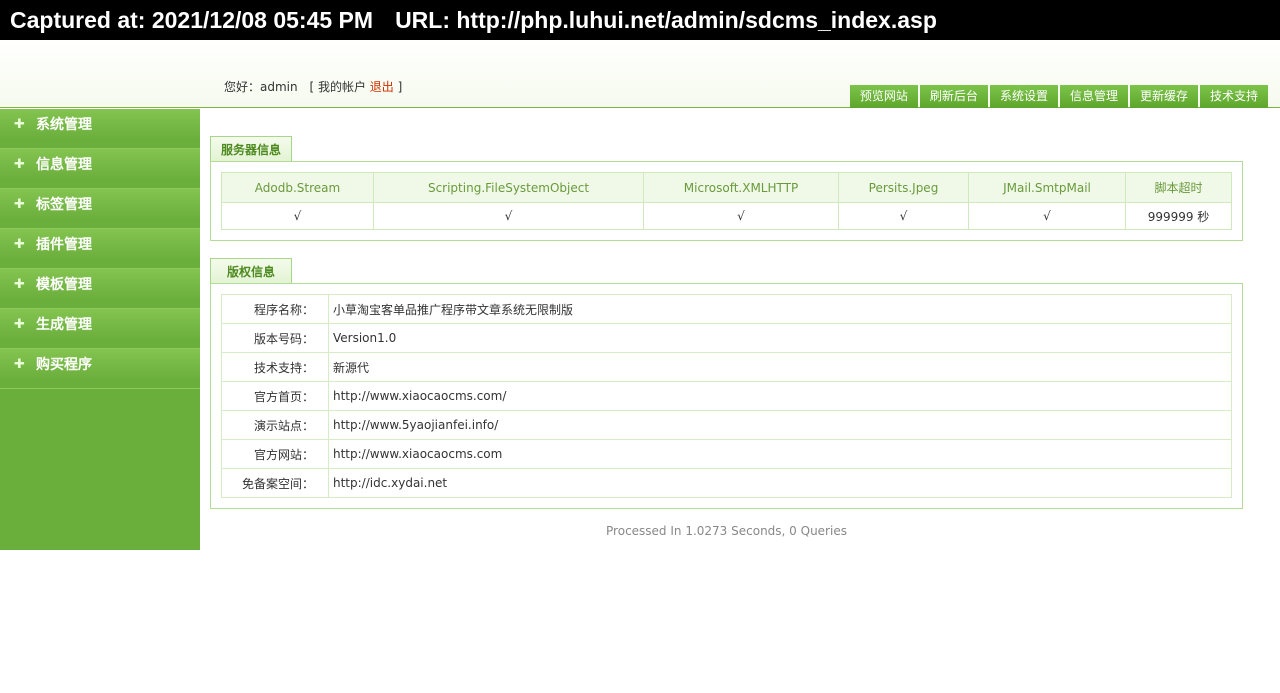 The width and height of the screenshot is (1280, 693). I want to click on official-home-link: http://www.xiaocaocms.com/, so click(780, 396).